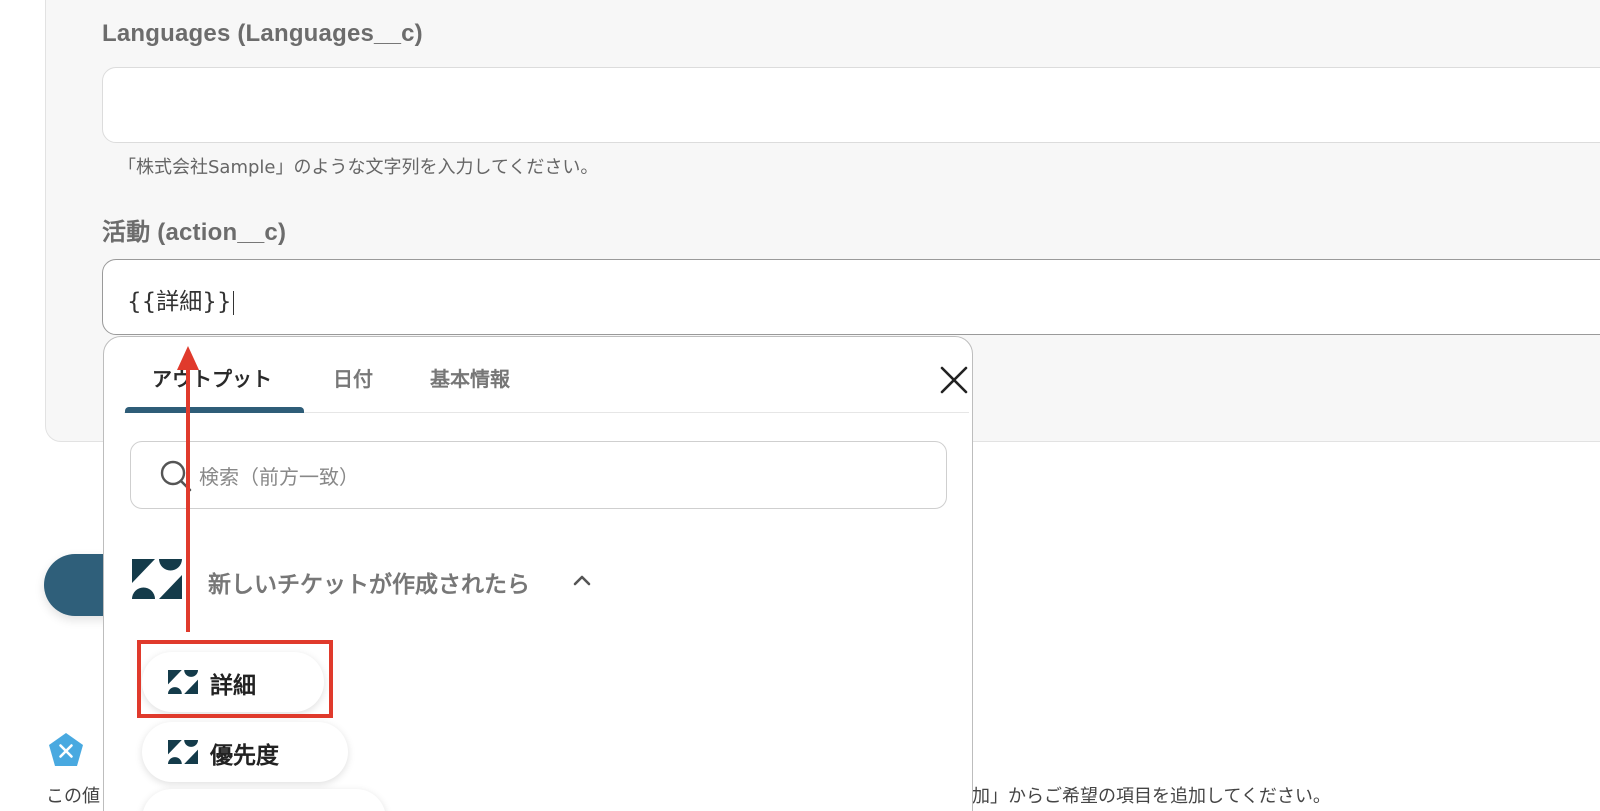  I want to click on zendesk-logo-icon, so click(183, 752).